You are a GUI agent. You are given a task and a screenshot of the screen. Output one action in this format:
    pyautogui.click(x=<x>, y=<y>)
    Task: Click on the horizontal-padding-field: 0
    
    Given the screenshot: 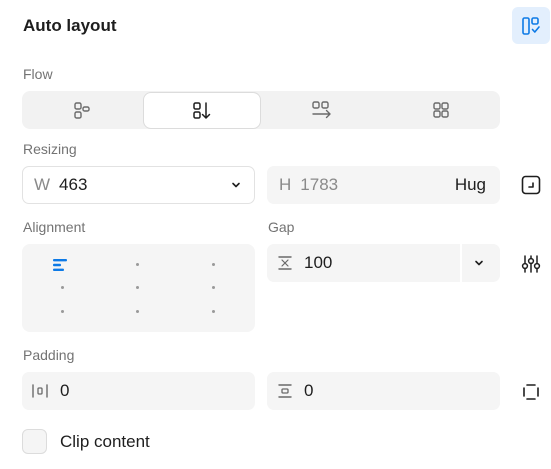 What is the action you would take?
    pyautogui.click(x=138, y=391)
    